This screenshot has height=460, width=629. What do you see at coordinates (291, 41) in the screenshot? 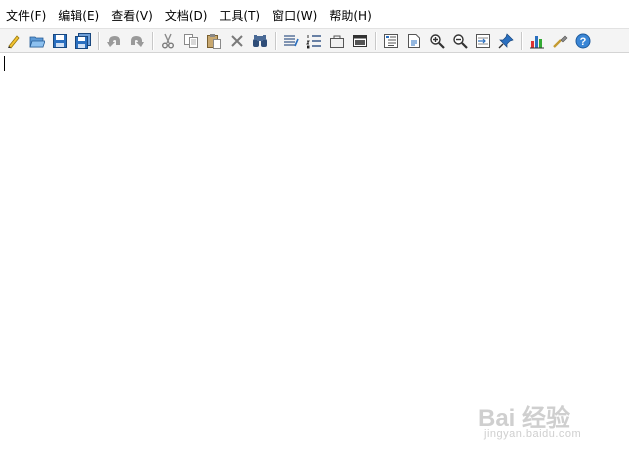
I see `list-icon` at bounding box center [291, 41].